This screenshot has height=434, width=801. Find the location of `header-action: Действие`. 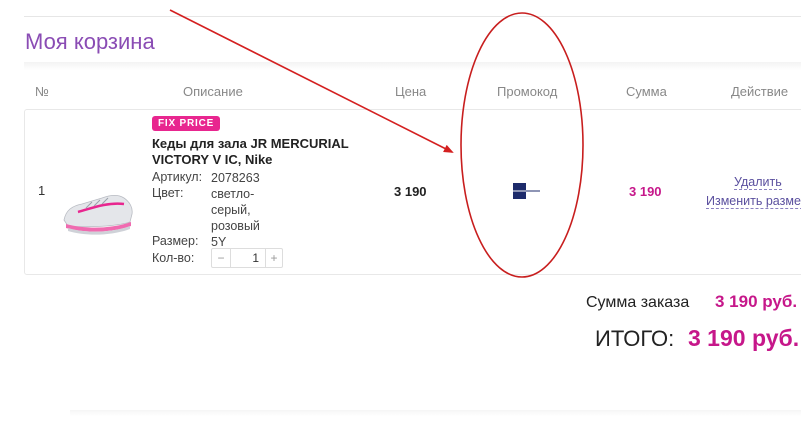

header-action: Действие is located at coordinates (760, 91).